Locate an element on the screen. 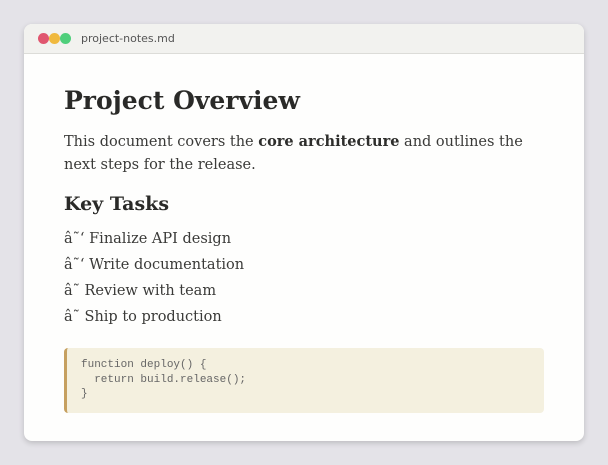 This screenshot has height=465, width=608. task-item: â˜ Ship to production is located at coordinates (304, 317).